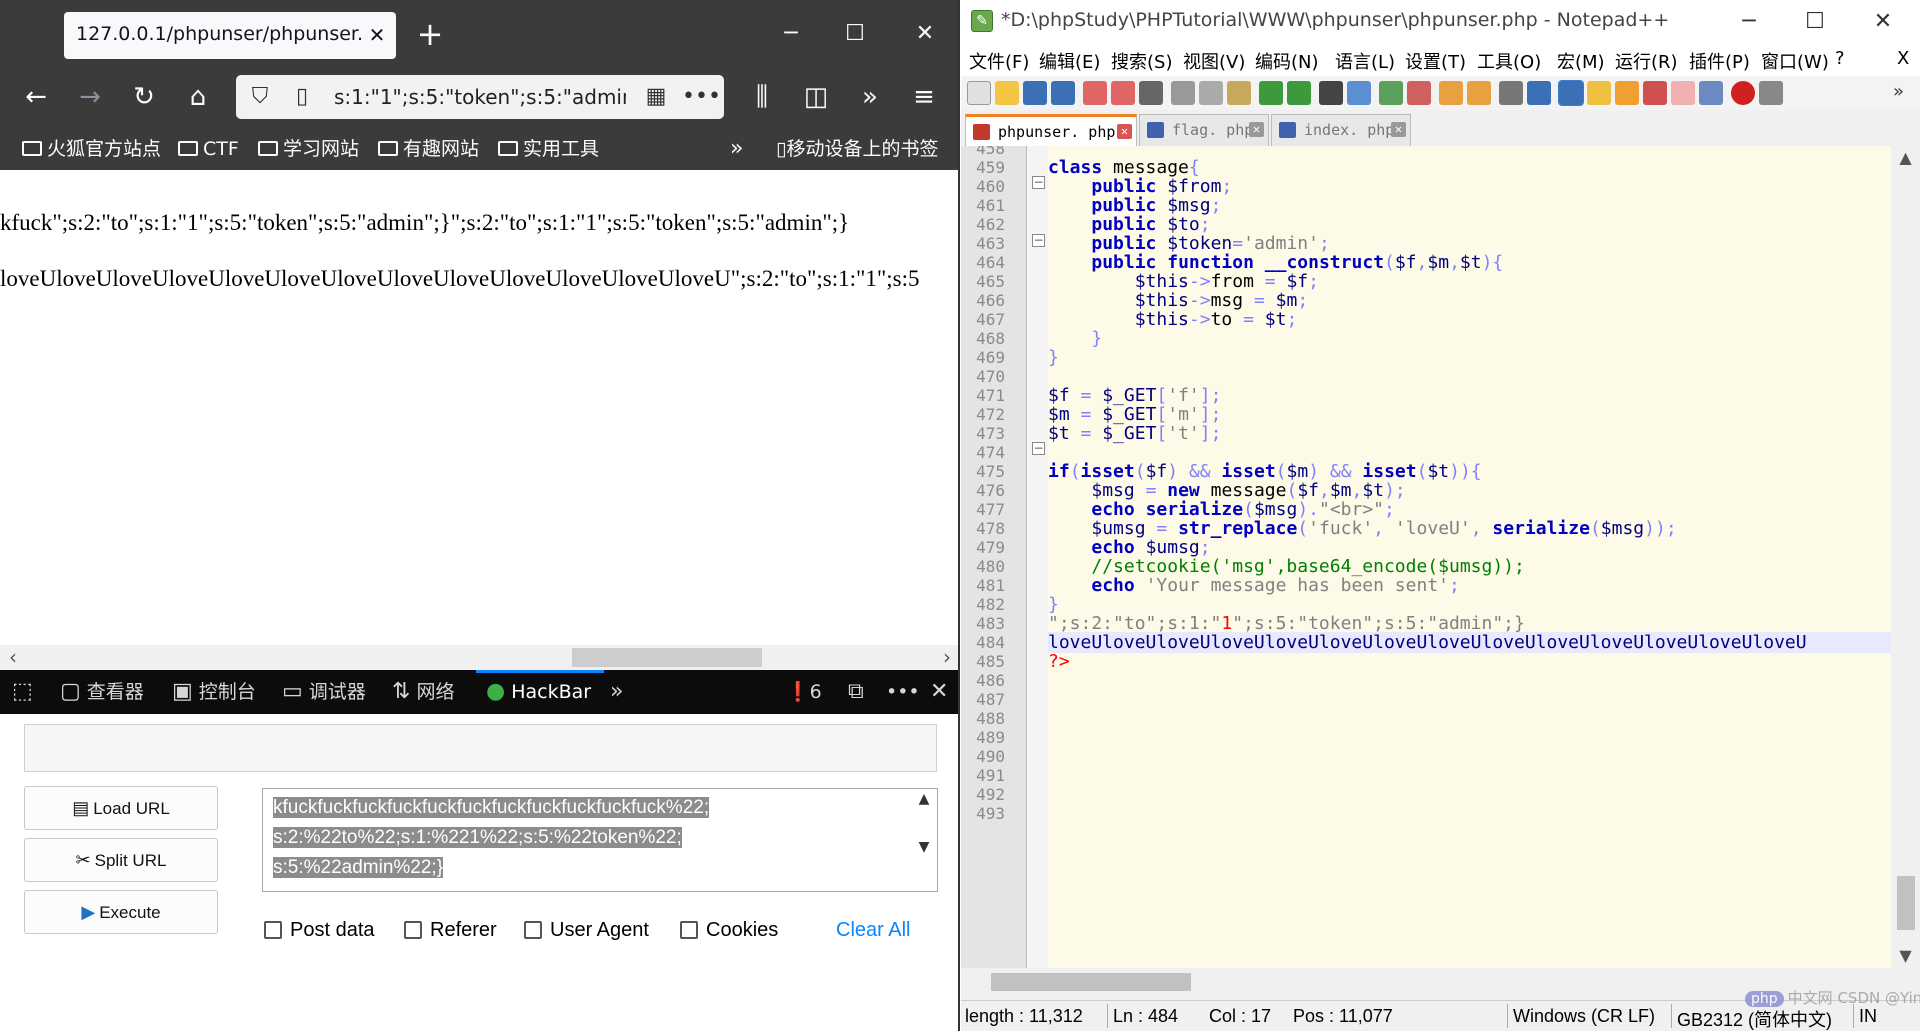 Image resolution: width=1920 pixels, height=1031 pixels. Describe the element at coordinates (1646, 61) in the screenshot. I see `menu-run: 运行(R)` at that location.